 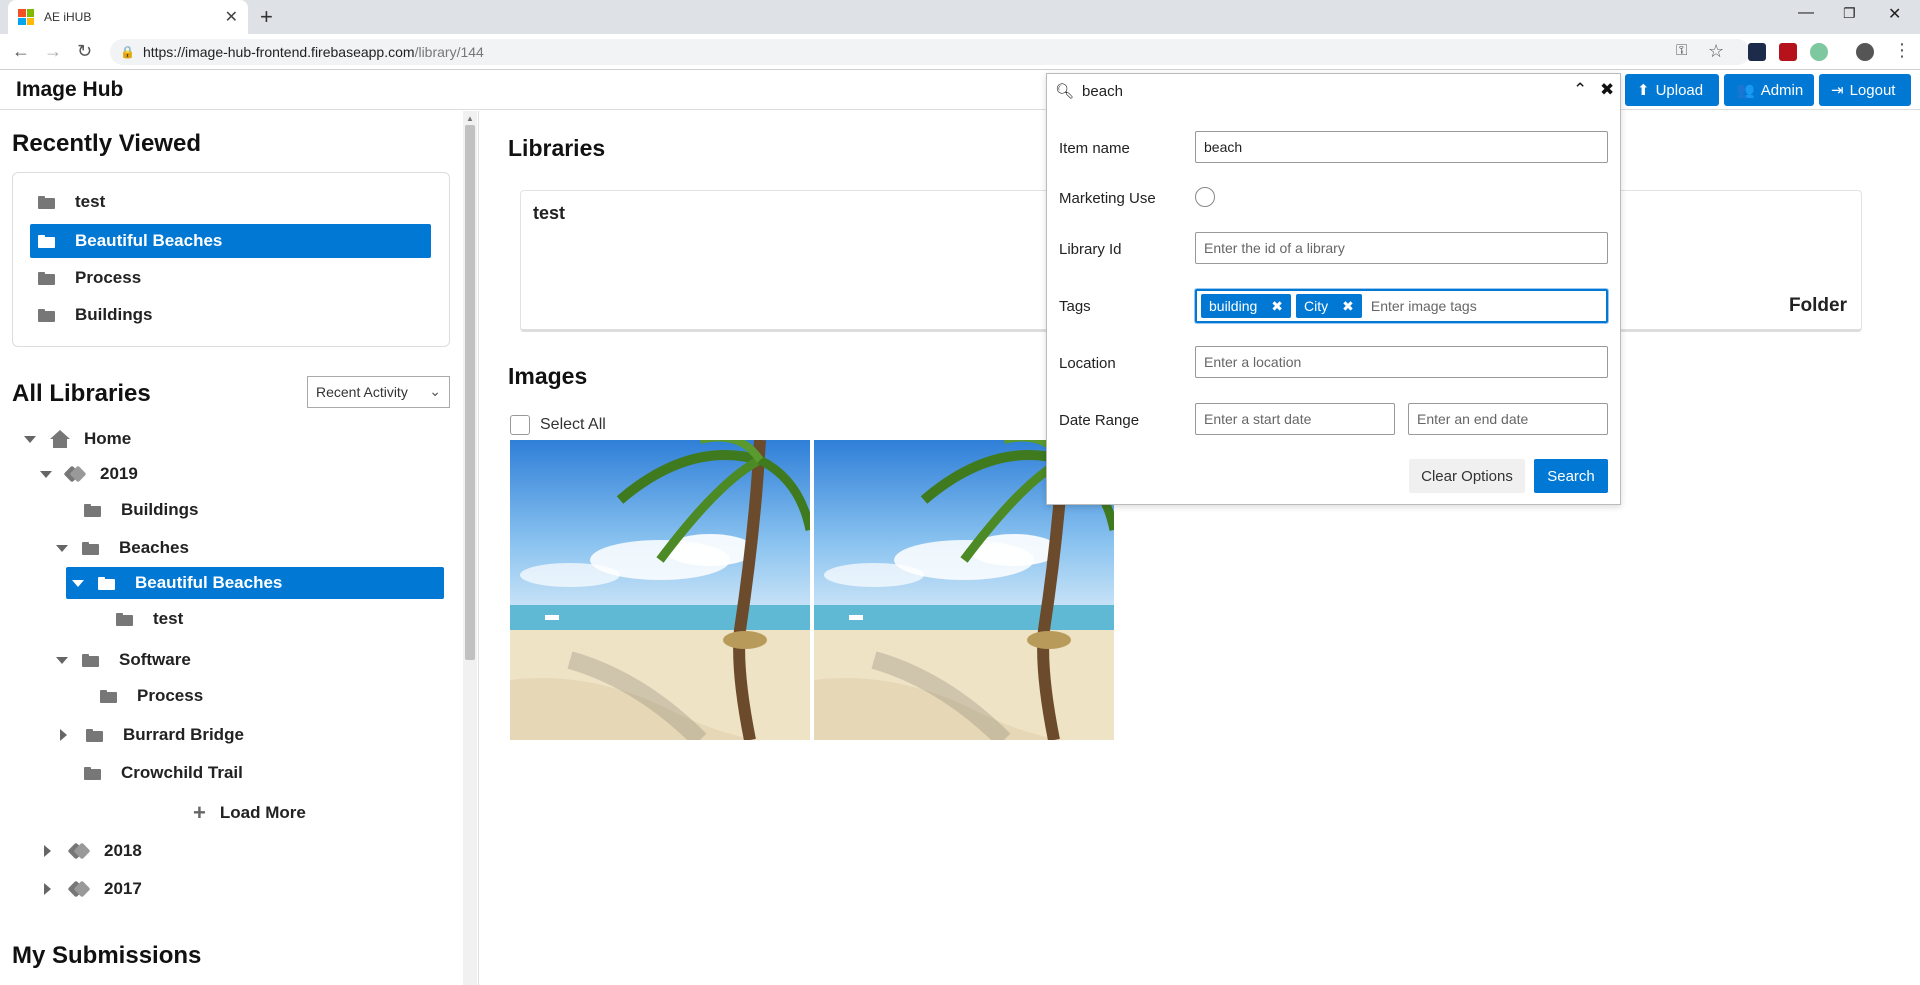 What do you see at coordinates (53, 51) in the screenshot?
I see `forward-icon: →` at bounding box center [53, 51].